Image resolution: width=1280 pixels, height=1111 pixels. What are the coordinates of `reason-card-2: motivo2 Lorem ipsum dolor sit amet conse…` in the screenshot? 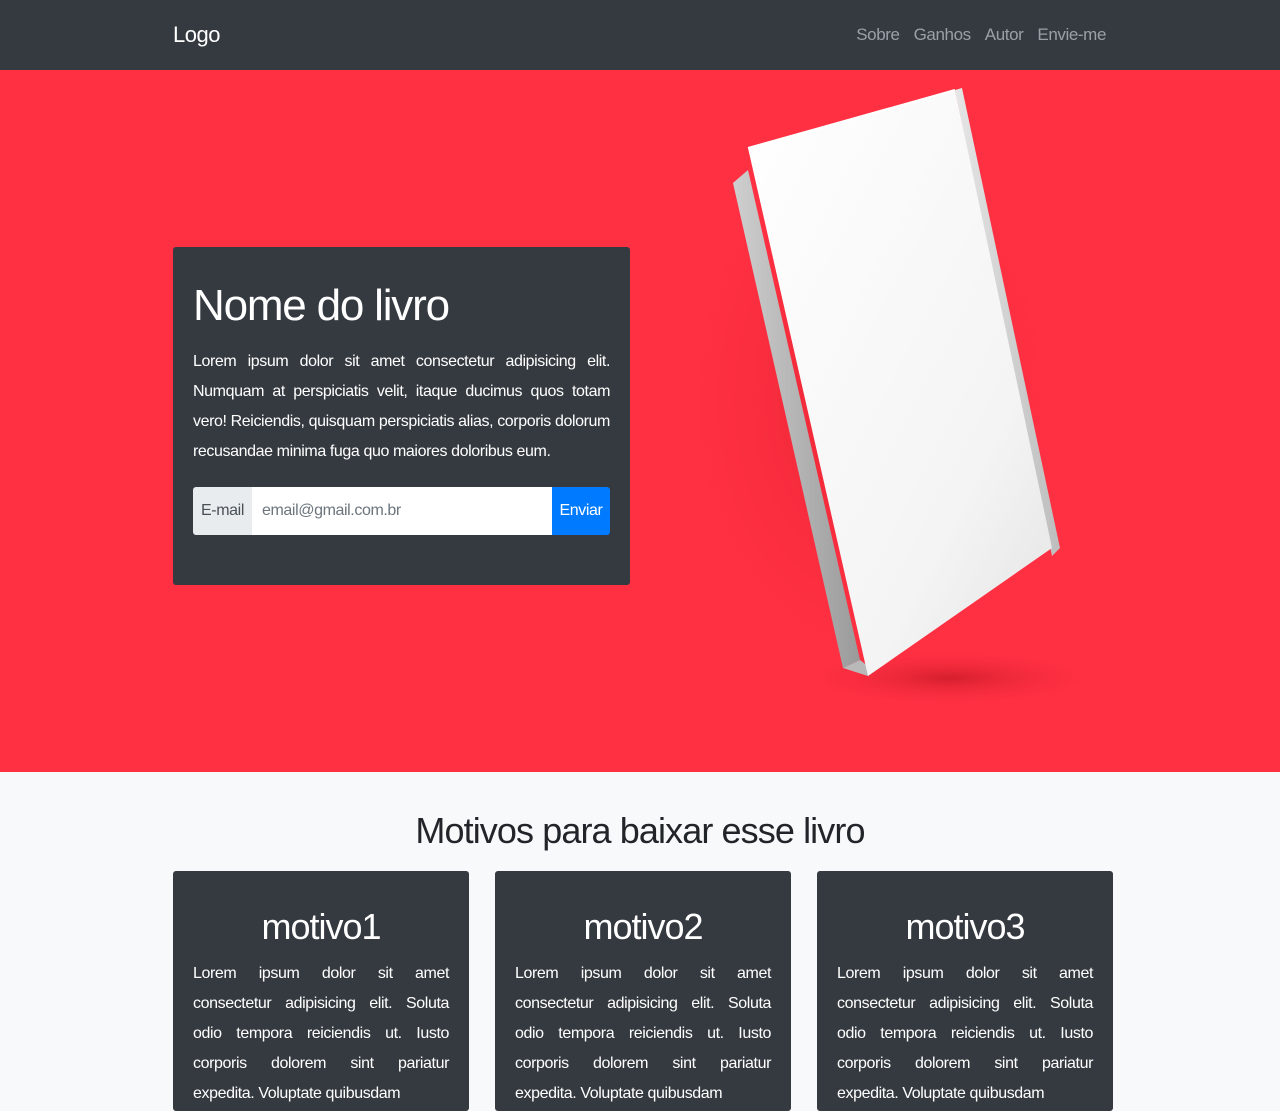 It's located at (643, 991).